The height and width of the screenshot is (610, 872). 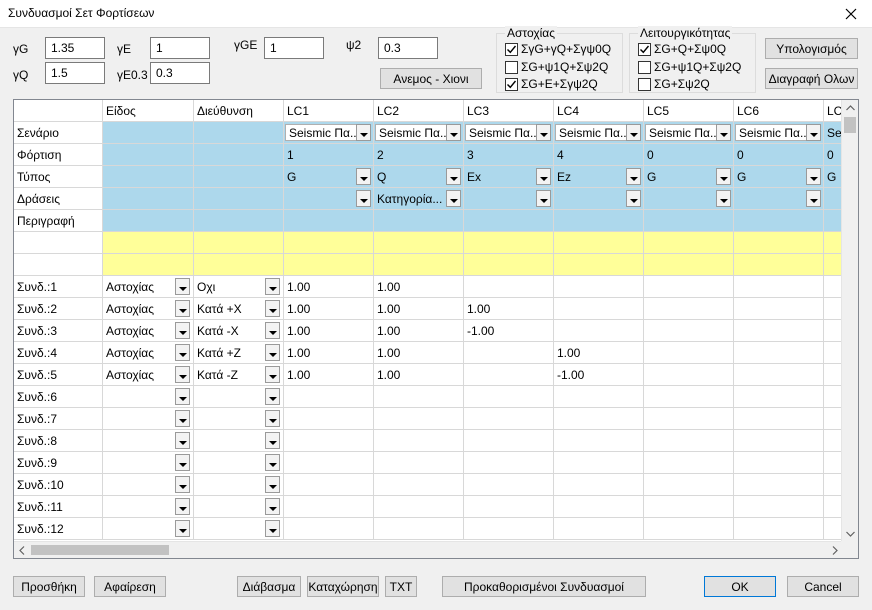 I want to click on vertical-scroll-thumb, so click(x=850, y=125).